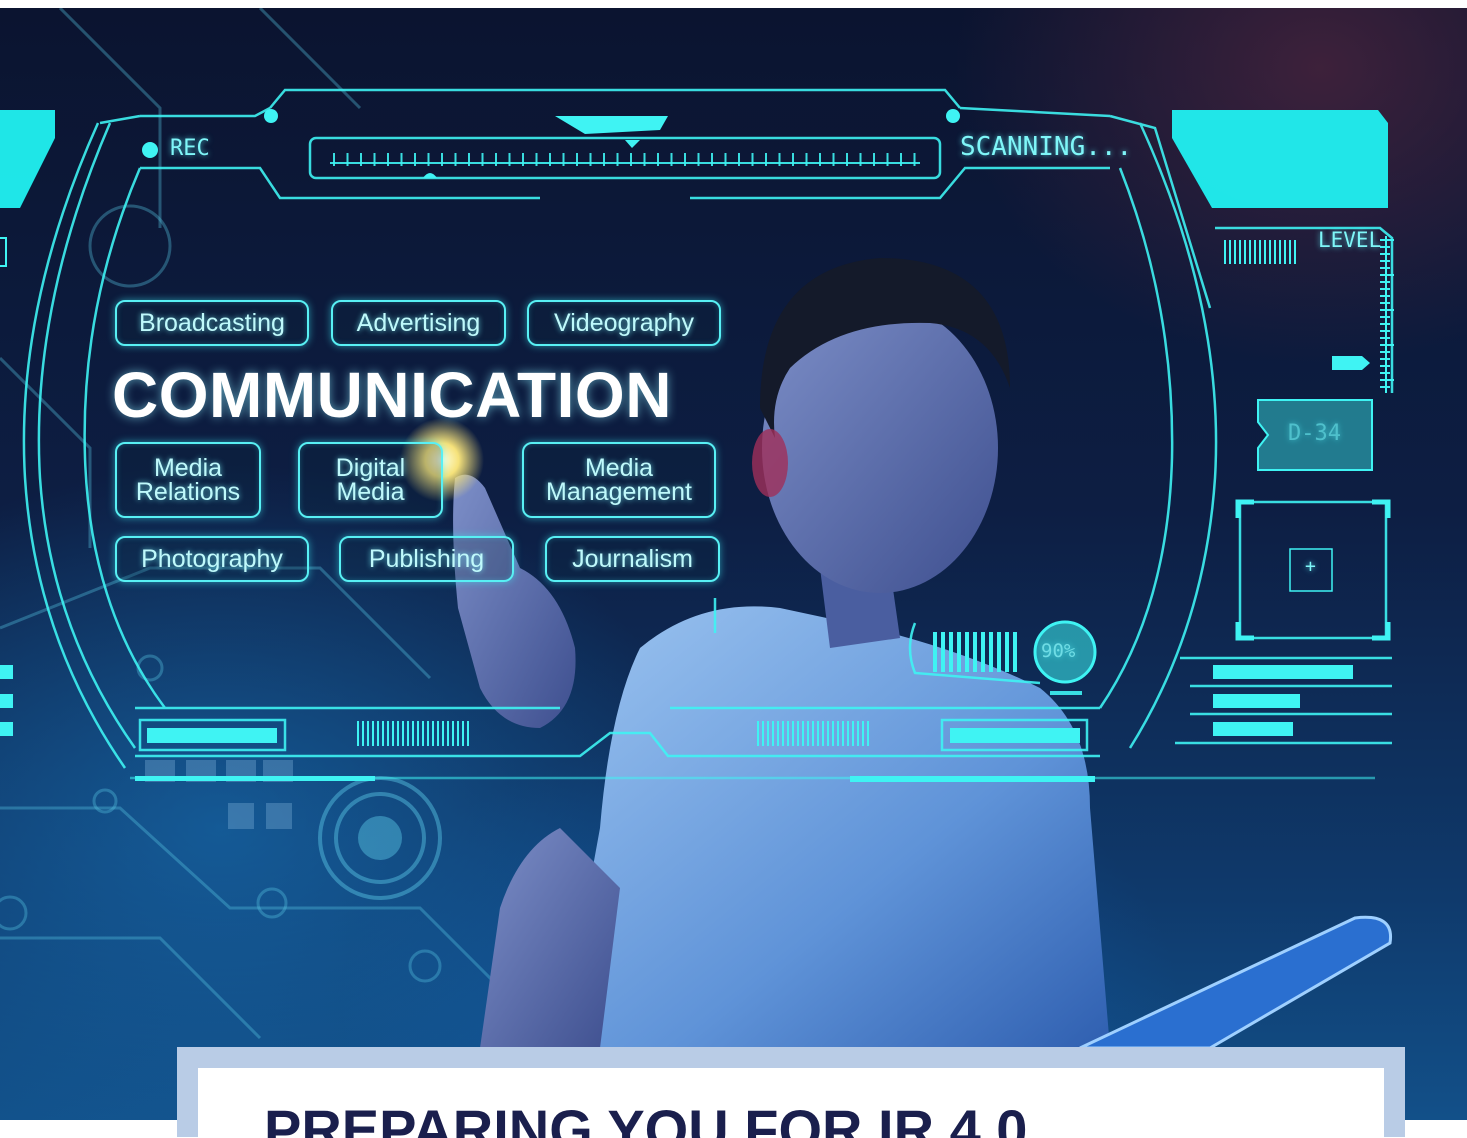  Describe the element at coordinates (632, 559) in the screenshot. I see `tag-journalism: Journalism` at that location.